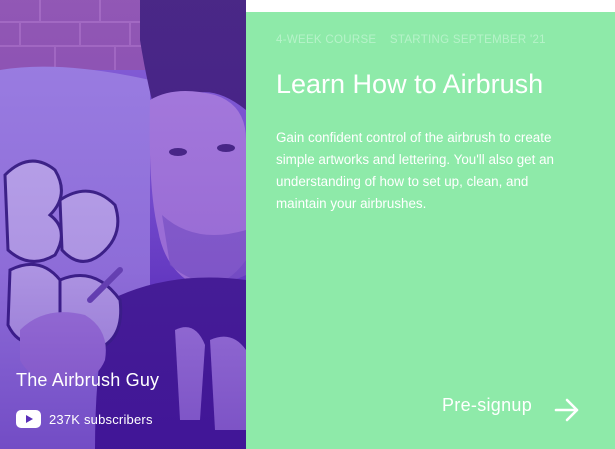  I want to click on course-duration: 4-WEEK COURSE, so click(326, 40).